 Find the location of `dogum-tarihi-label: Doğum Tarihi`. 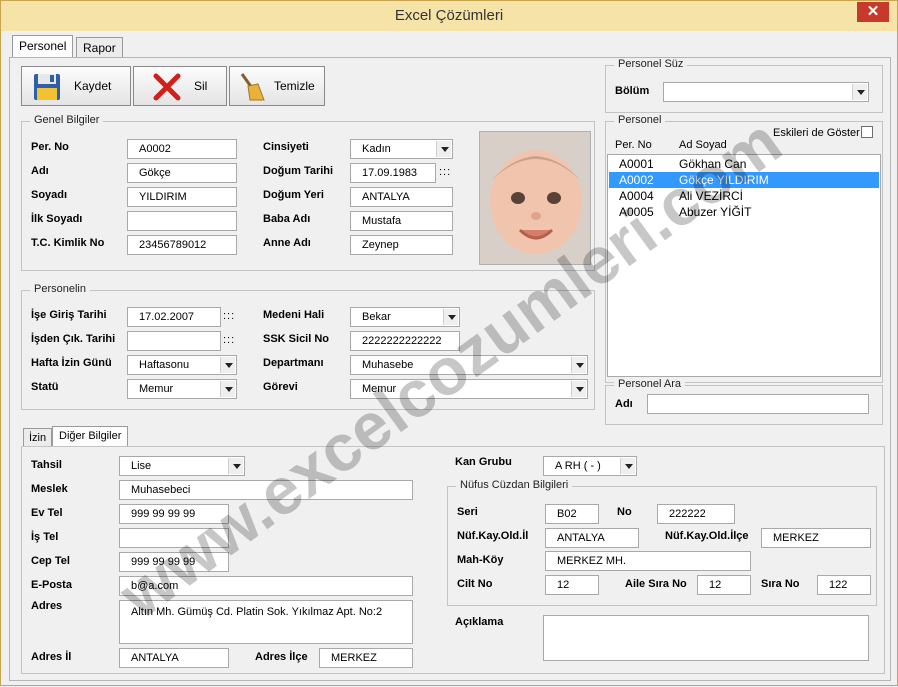

dogum-tarihi-label: Doğum Tarihi is located at coordinates (298, 171).